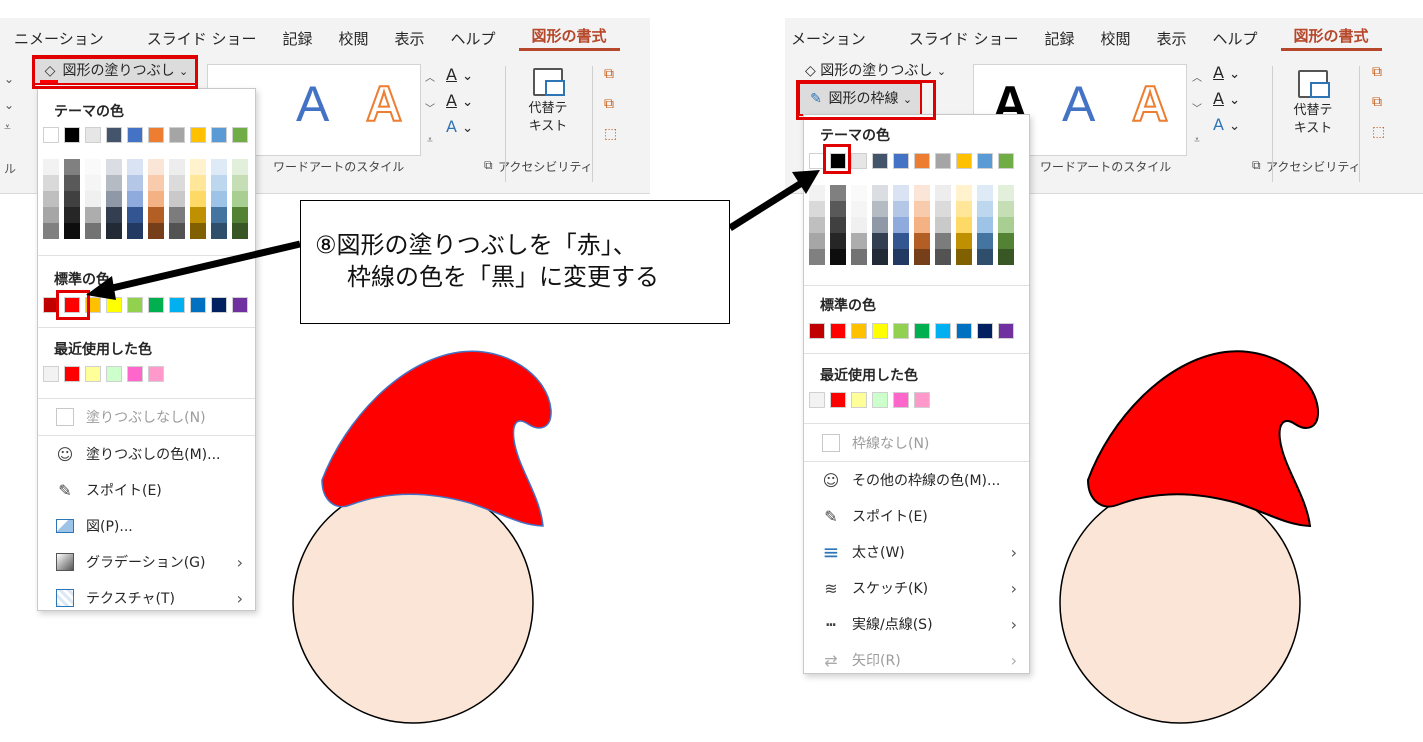  Describe the element at coordinates (1378, 132) in the screenshot. I see `selection-pane-icon: ⬚` at that location.